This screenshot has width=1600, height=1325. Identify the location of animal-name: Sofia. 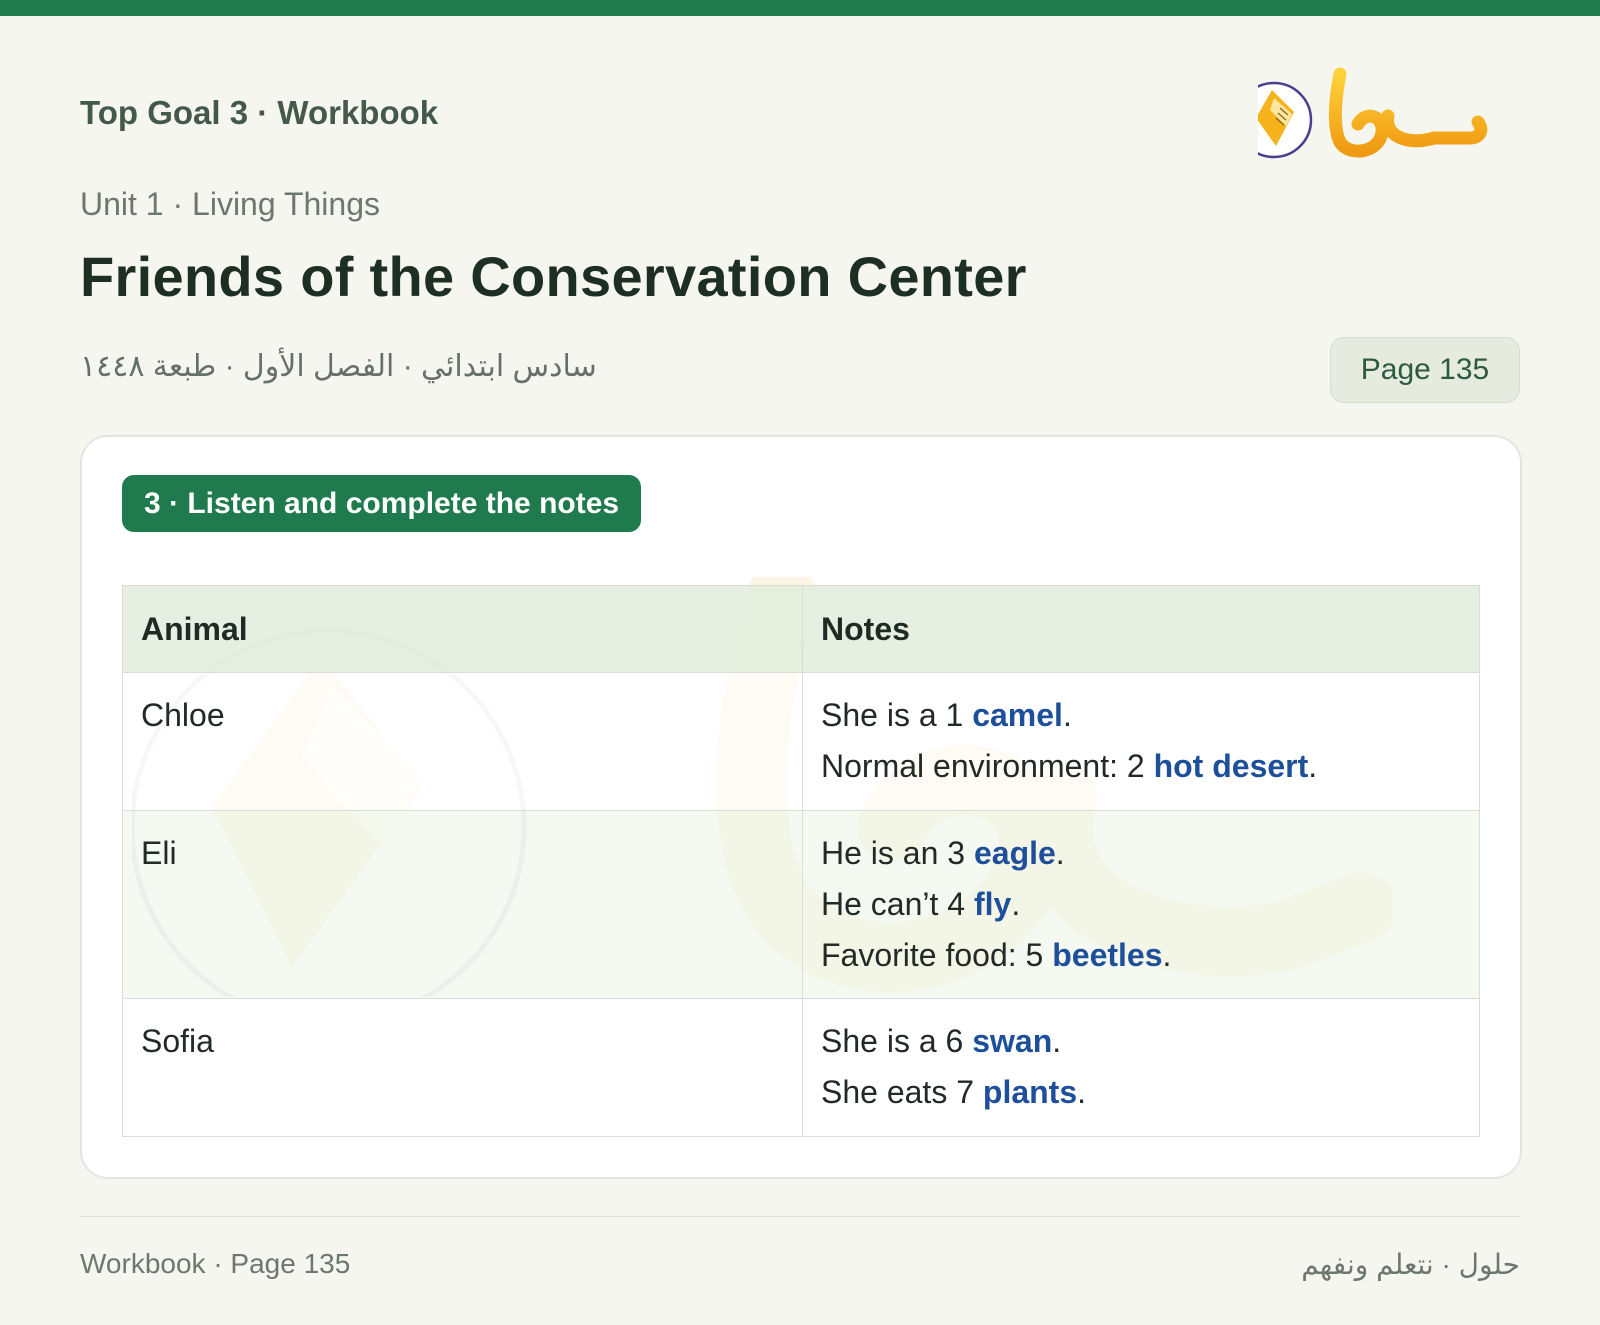
(177, 1041).